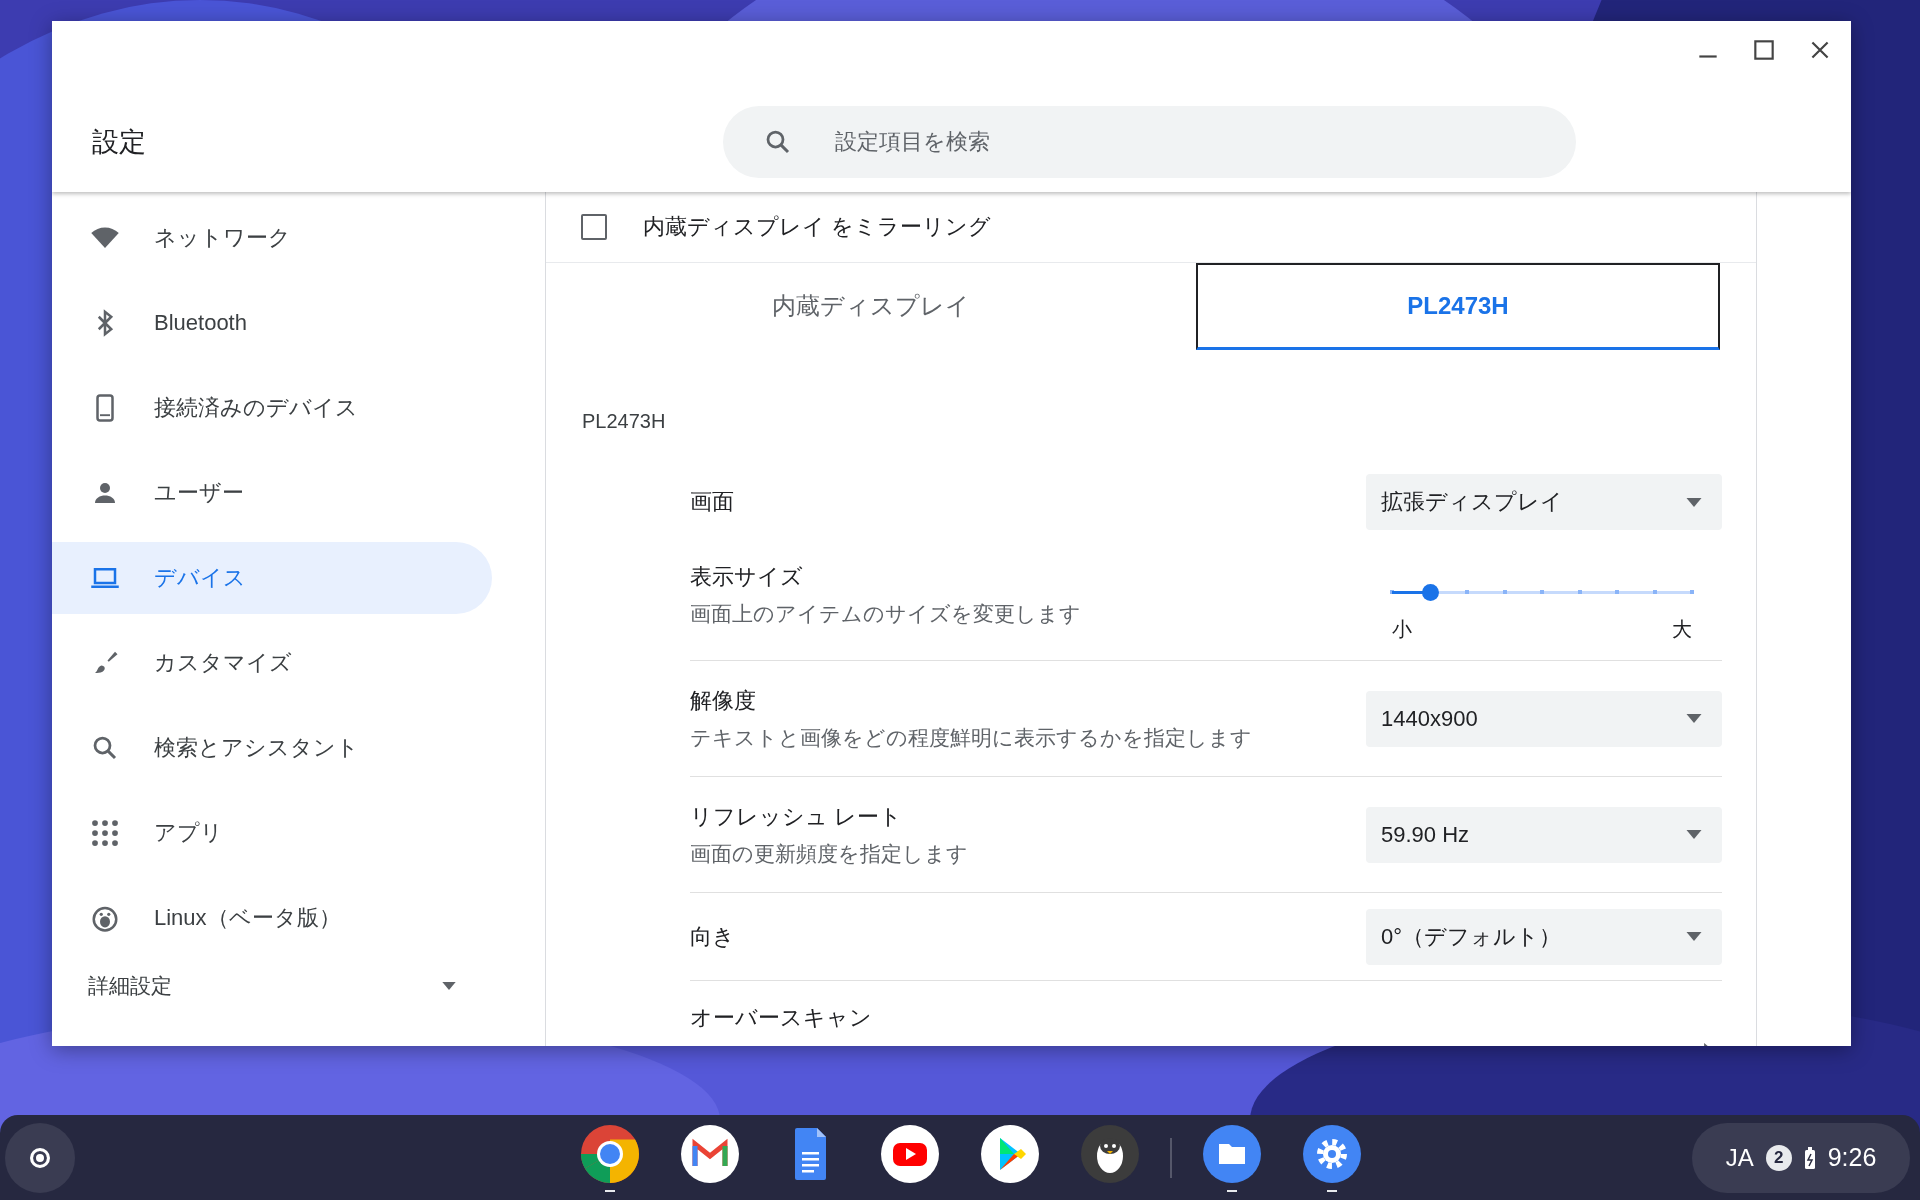 This screenshot has width=1920, height=1200. Describe the element at coordinates (797, 816) in the screenshot. I see `setting-label: リフレッシュ レート` at that location.